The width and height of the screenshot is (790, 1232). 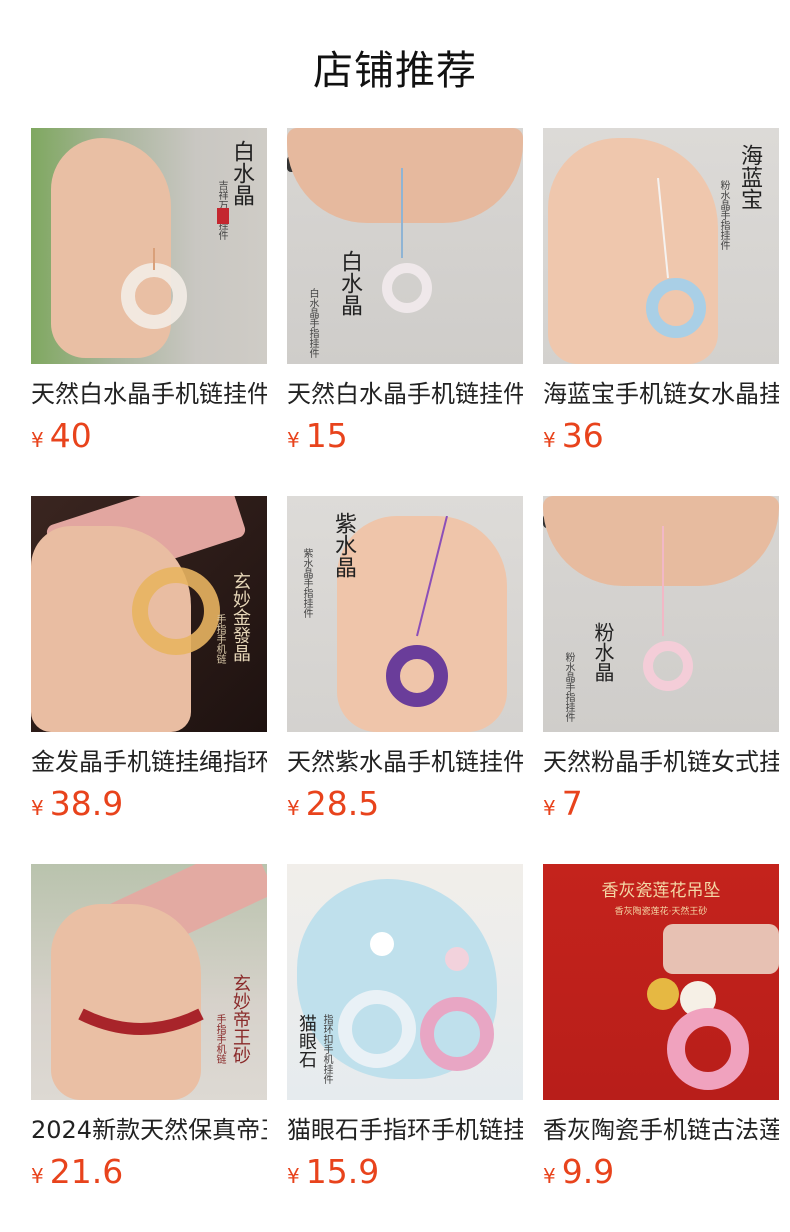 What do you see at coordinates (326, 1049) in the screenshot?
I see `image-subcaption: 指环扣手机挂件` at bounding box center [326, 1049].